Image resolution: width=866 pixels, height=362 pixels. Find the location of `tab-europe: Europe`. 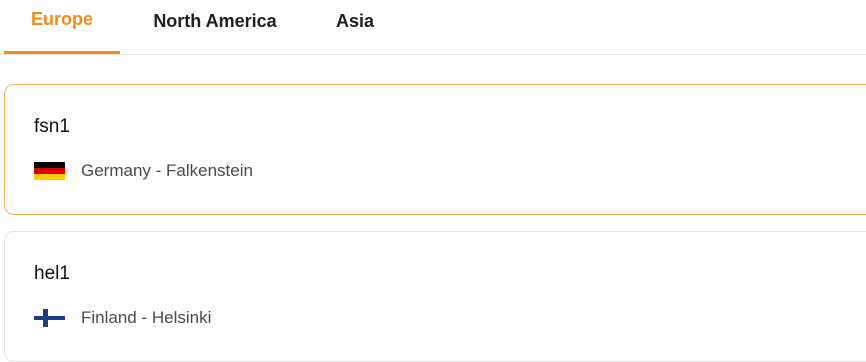

tab-europe: Europe is located at coordinates (62, 27).